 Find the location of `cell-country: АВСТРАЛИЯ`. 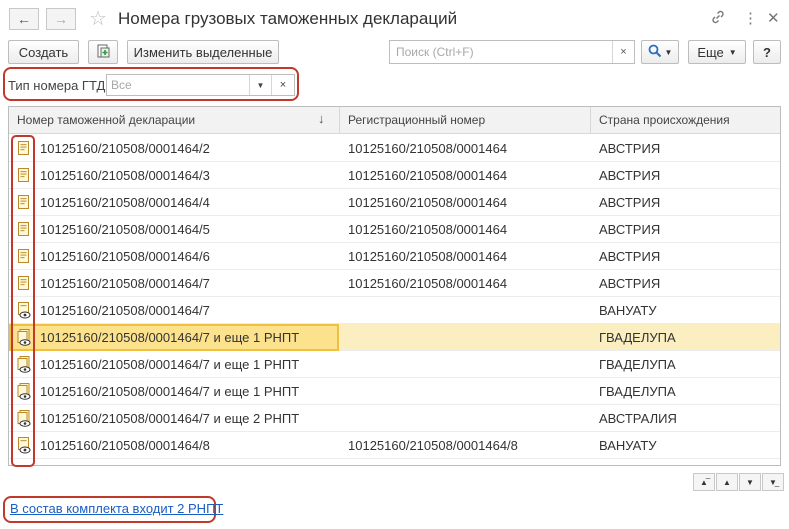

cell-country: АВСТРАЛИЯ is located at coordinates (638, 418).